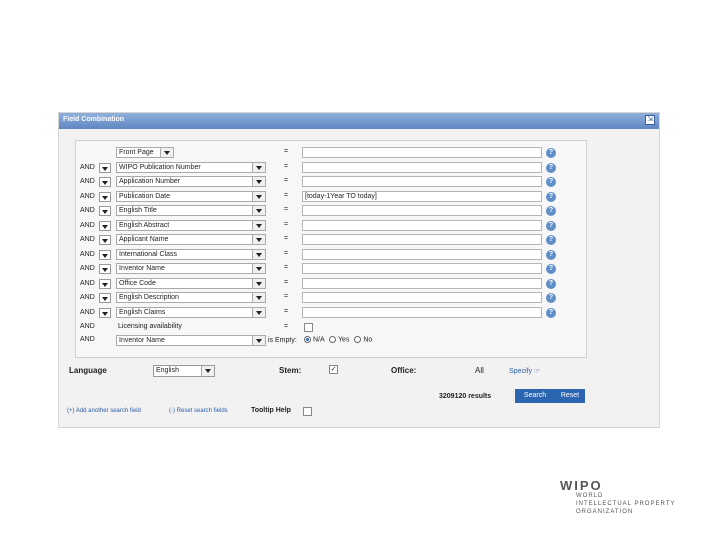 Image resolution: width=720 pixels, height=540 pixels. I want to click on radio-na, so click(307, 339).